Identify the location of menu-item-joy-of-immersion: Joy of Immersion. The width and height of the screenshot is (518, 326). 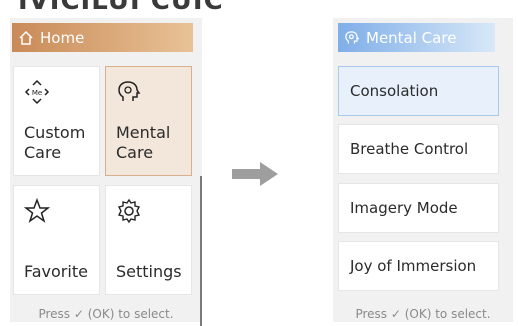
(418, 266).